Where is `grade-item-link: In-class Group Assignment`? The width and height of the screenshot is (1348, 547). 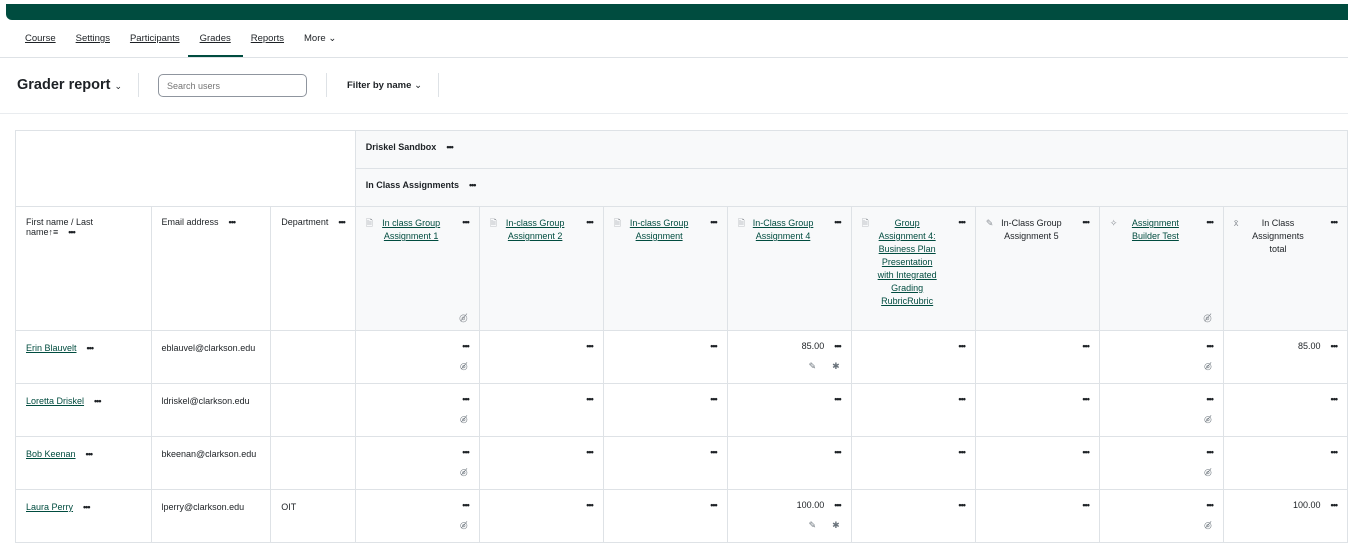
grade-item-link: In-class Group Assignment is located at coordinates (659, 230).